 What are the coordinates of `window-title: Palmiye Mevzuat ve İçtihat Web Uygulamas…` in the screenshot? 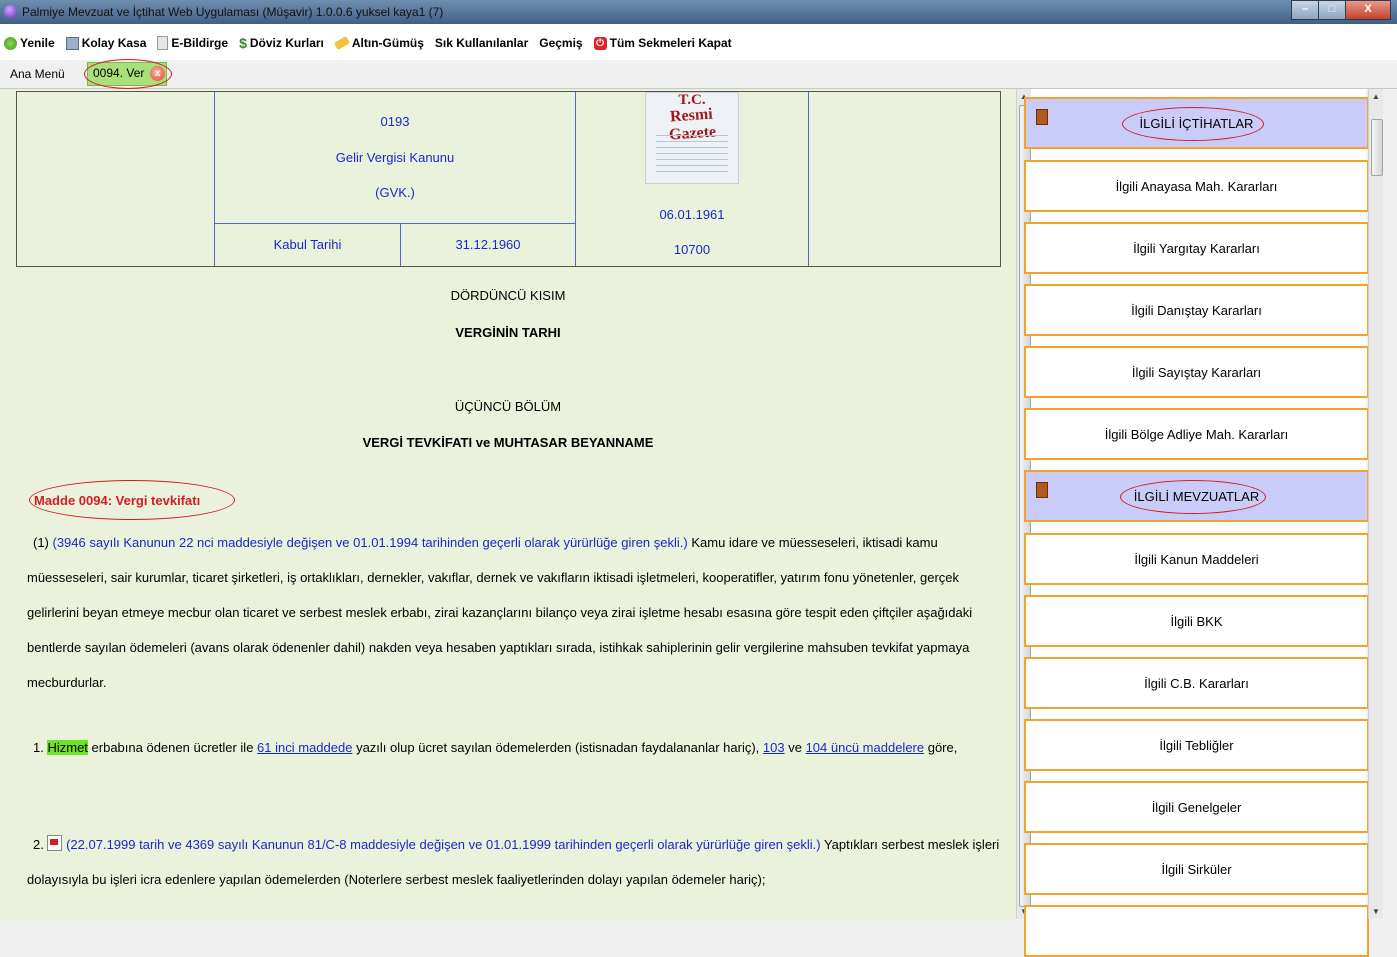 It's located at (233, 12).